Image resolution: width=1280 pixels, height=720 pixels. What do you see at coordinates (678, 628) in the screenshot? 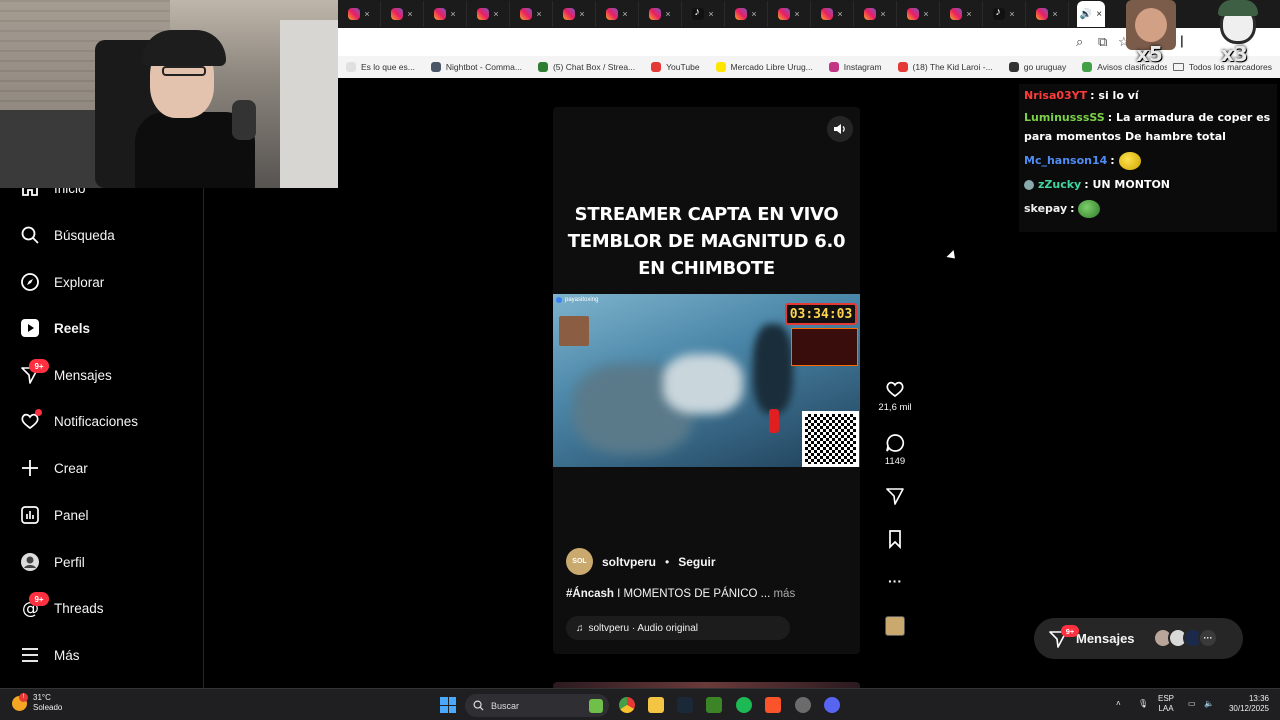
I see `audio-pill: ♫ soltvperu · Audio original` at bounding box center [678, 628].